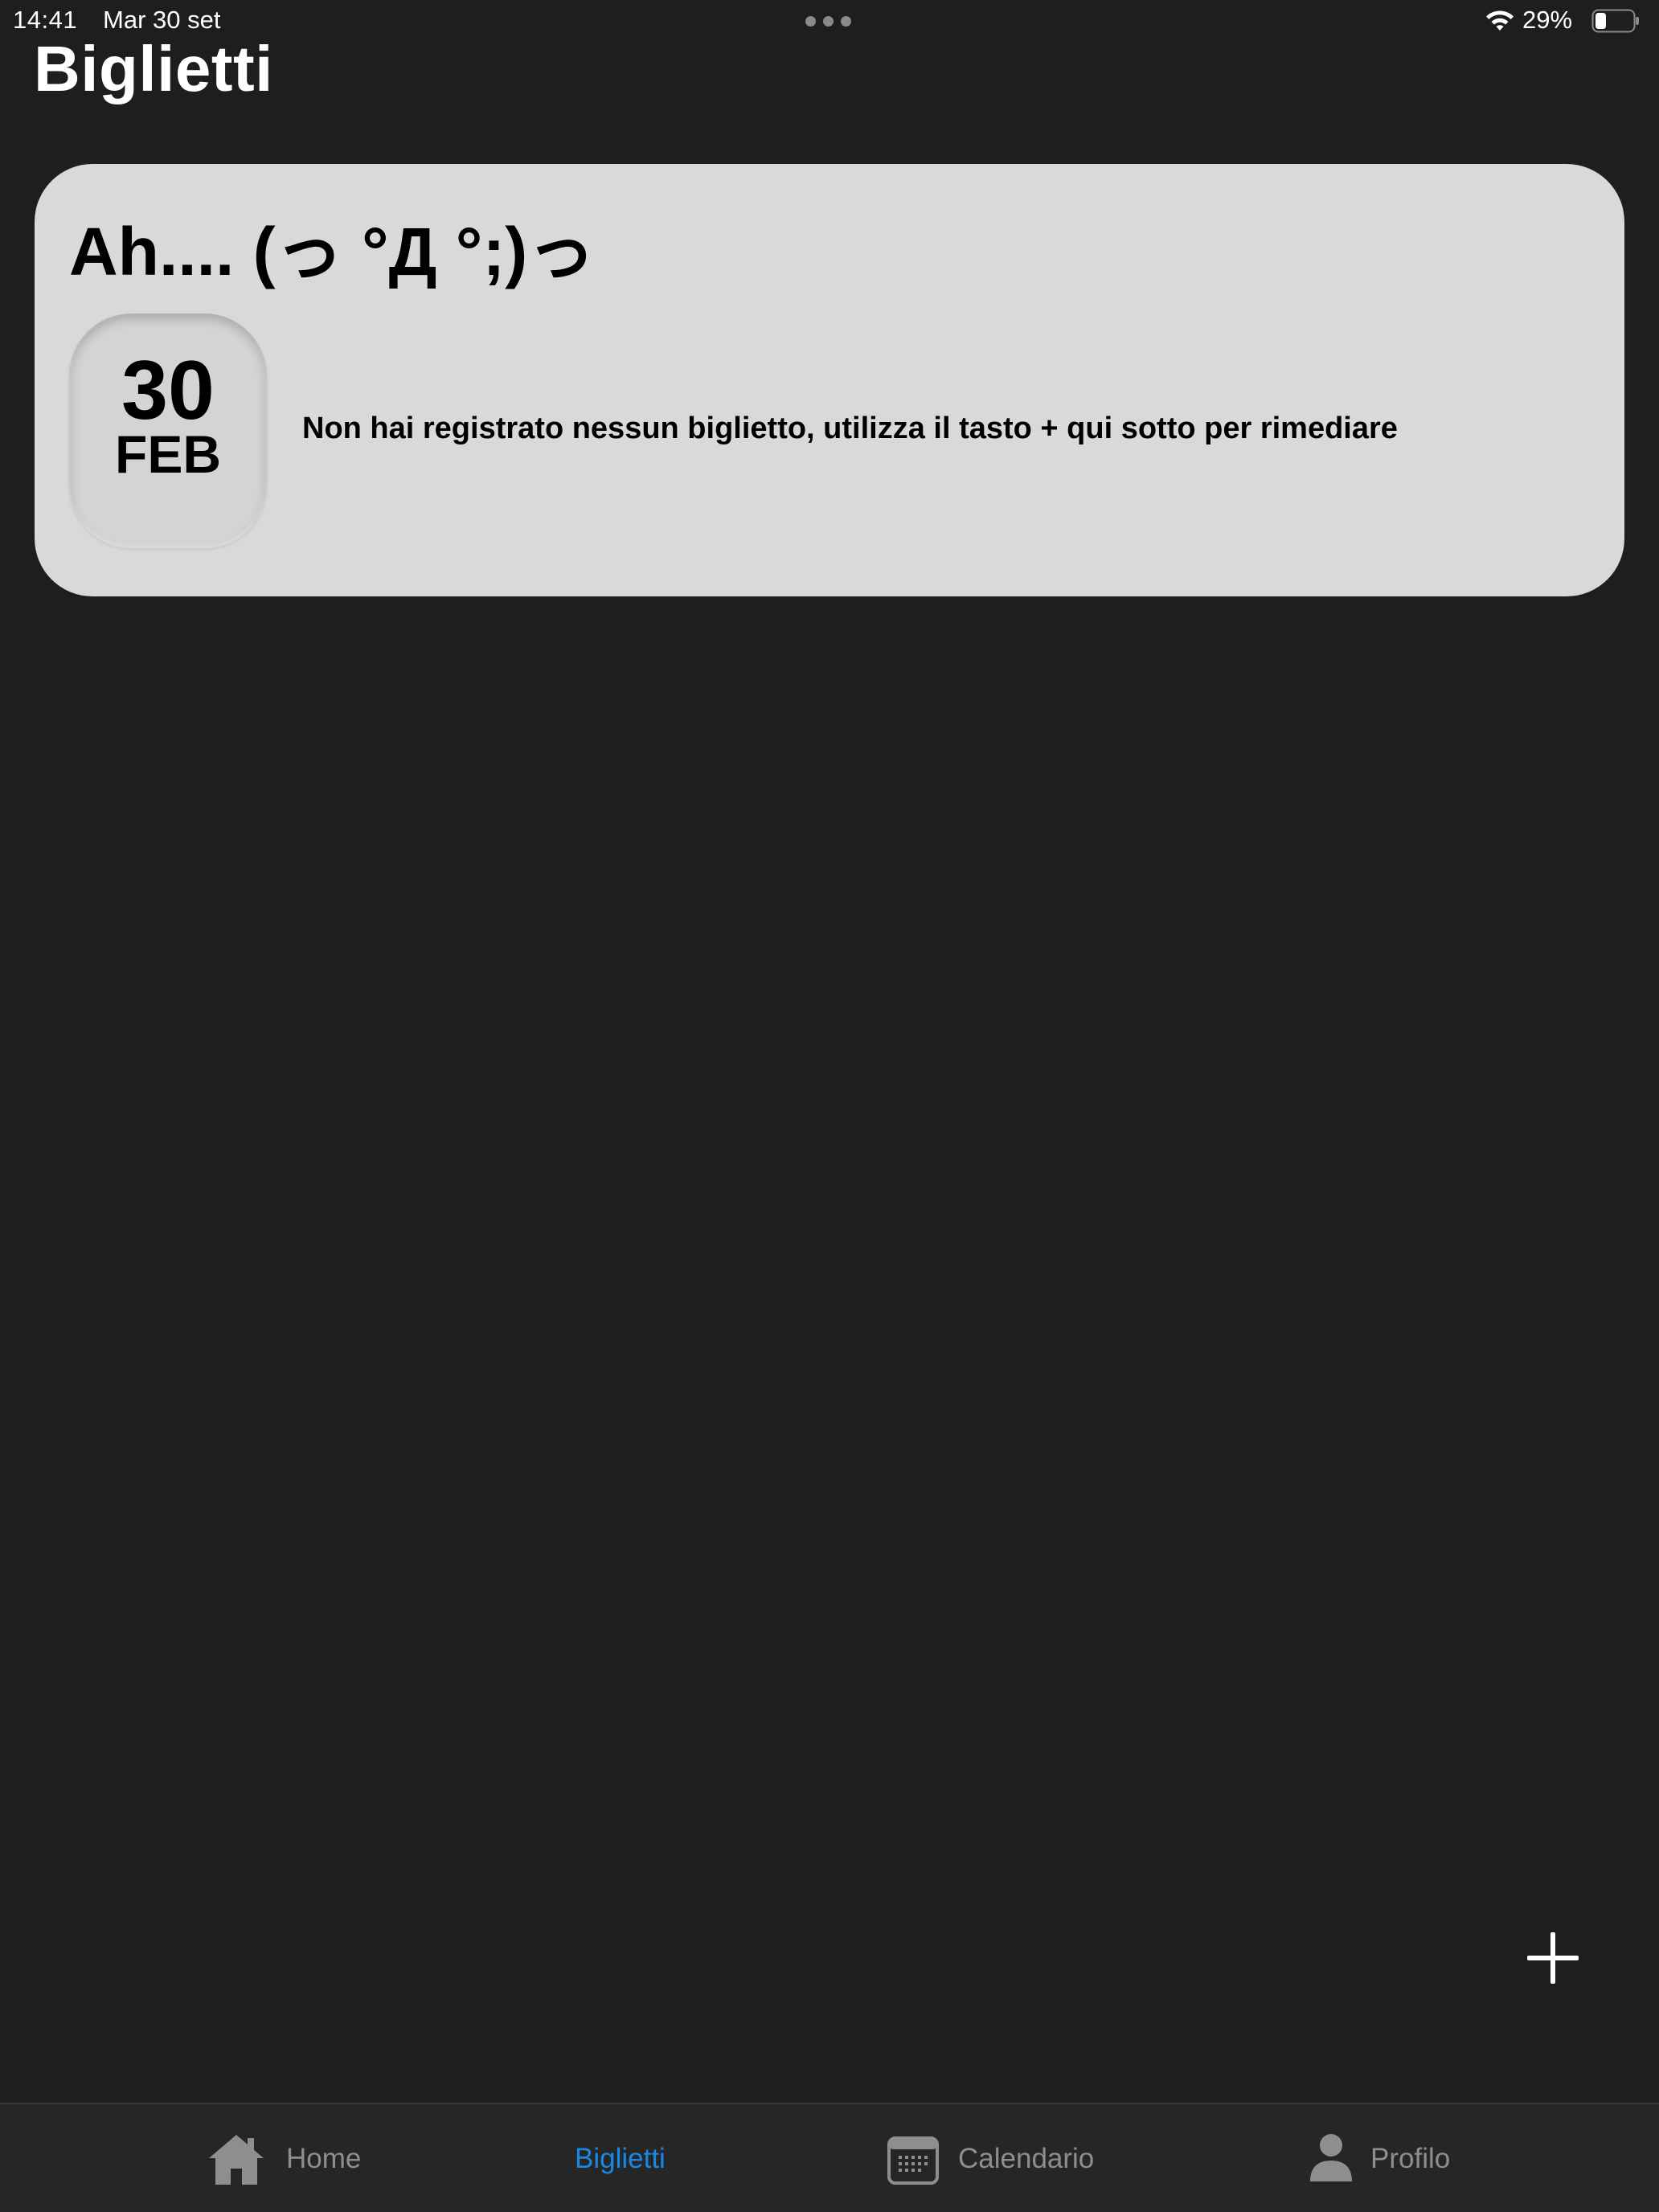 The image size is (1659, 2212). Describe the element at coordinates (829, 21) in the screenshot. I see `multitasking-dots-icon` at that location.